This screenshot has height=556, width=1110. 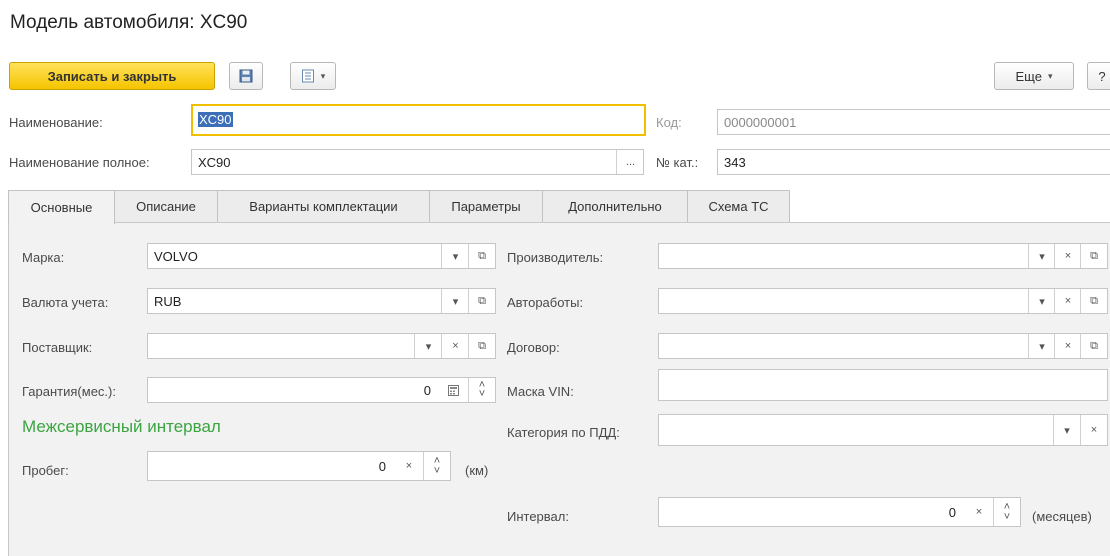 What do you see at coordinates (677, 162) in the screenshot?
I see `catalog-number-label: № кат.:` at bounding box center [677, 162].